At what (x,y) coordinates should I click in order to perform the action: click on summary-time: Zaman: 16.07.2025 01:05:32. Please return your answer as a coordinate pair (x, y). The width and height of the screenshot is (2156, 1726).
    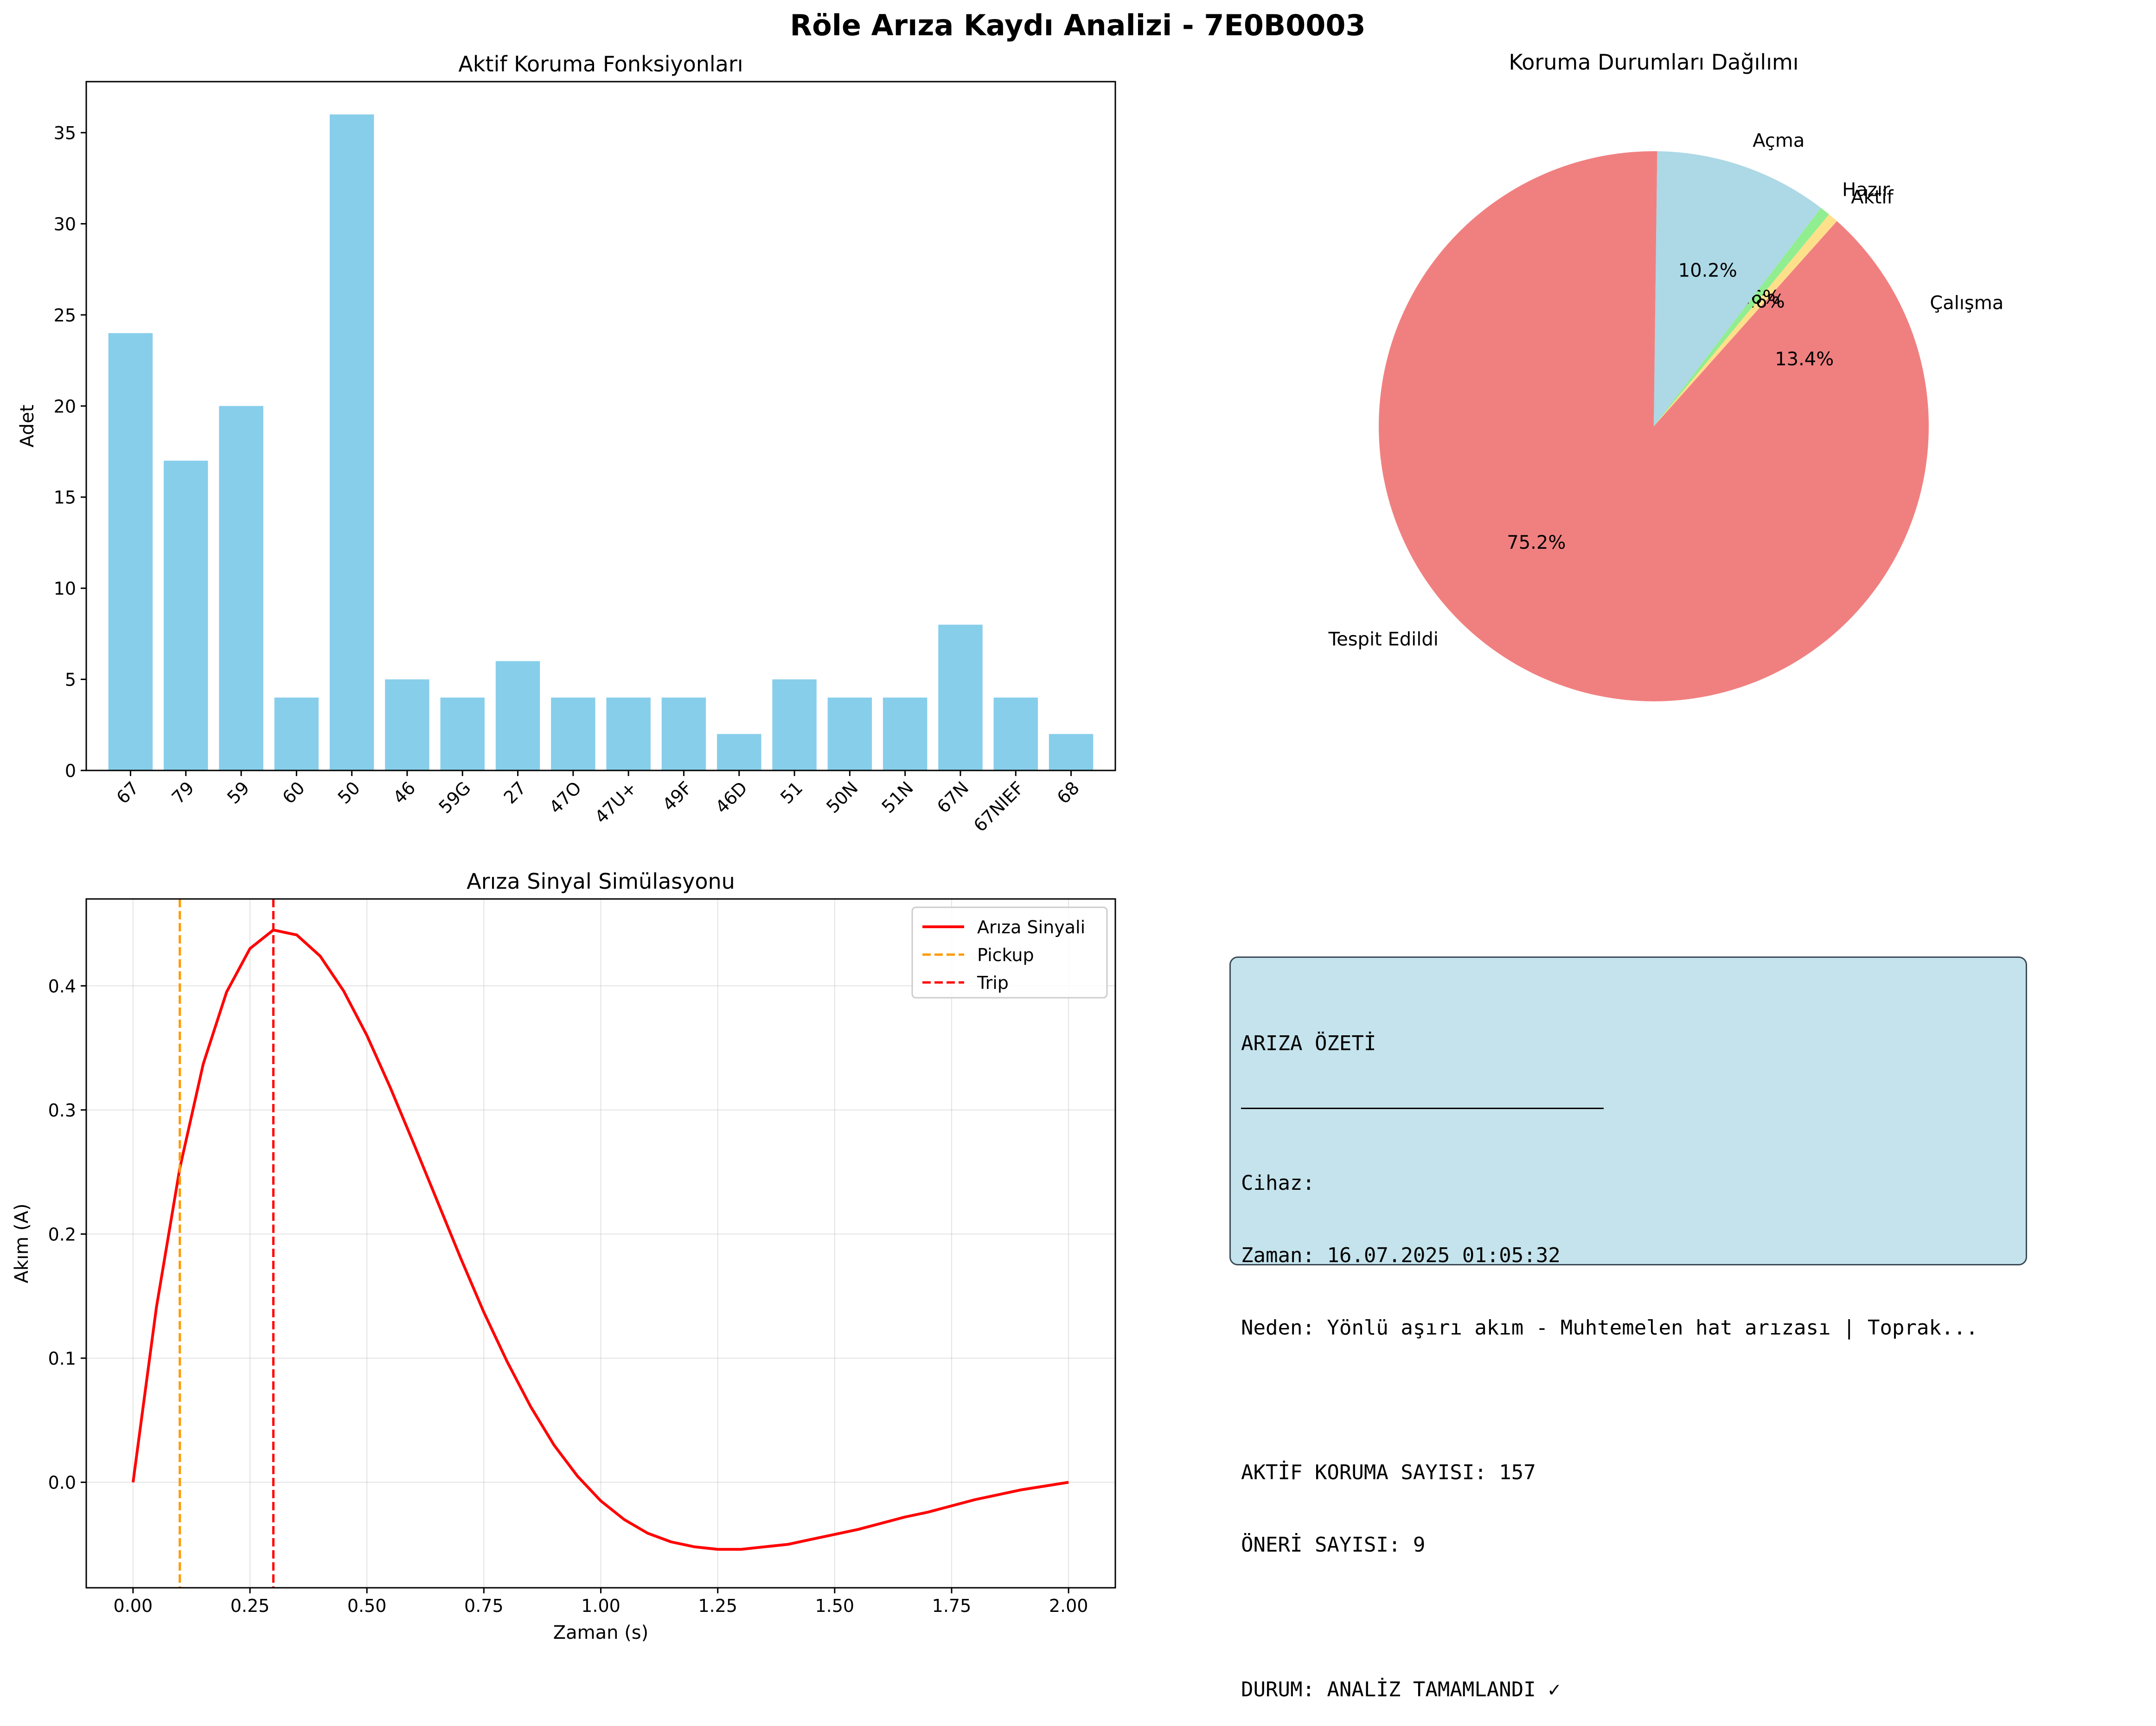
    Looking at the image, I should click on (1401, 1255).